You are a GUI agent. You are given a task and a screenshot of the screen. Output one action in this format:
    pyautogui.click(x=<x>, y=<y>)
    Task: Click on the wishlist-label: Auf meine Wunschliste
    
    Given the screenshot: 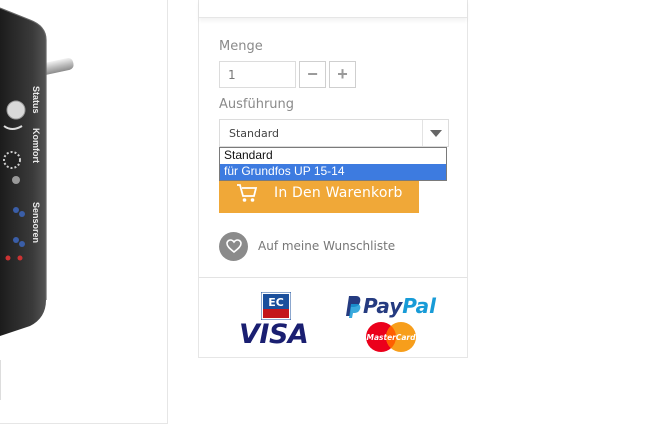 What is the action you would take?
    pyautogui.click(x=327, y=246)
    